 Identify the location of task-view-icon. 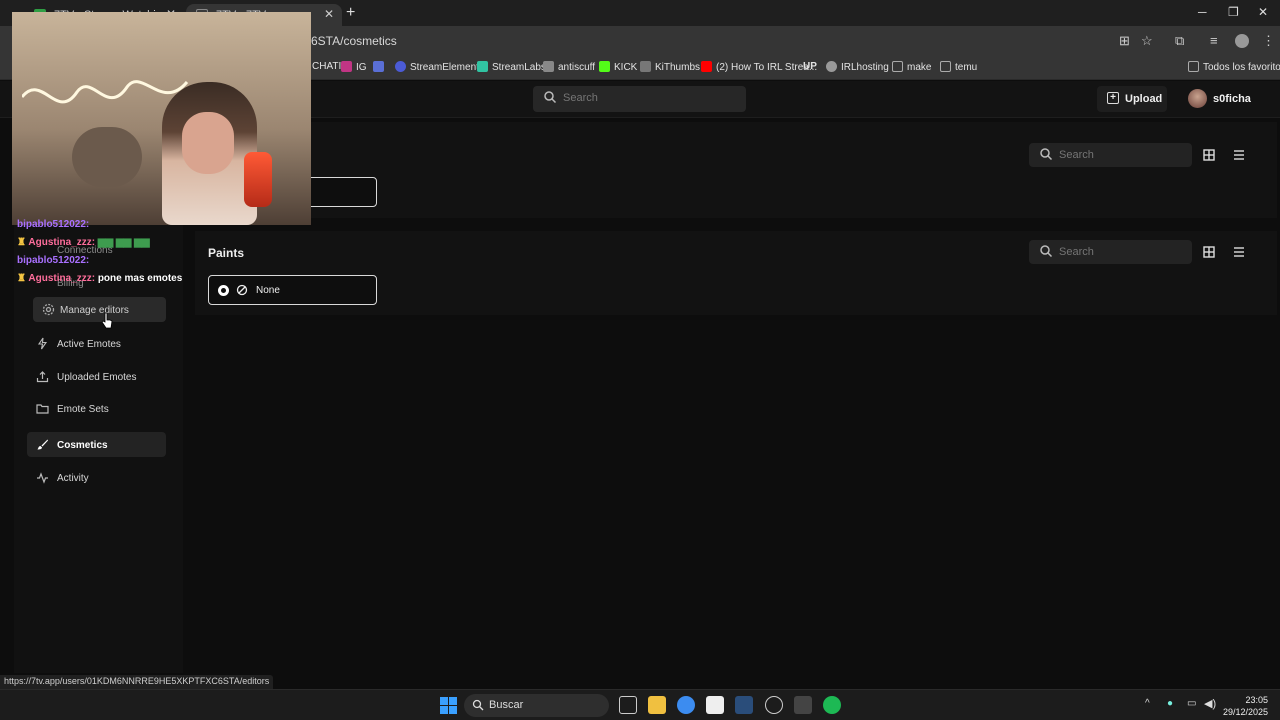
(628, 705).